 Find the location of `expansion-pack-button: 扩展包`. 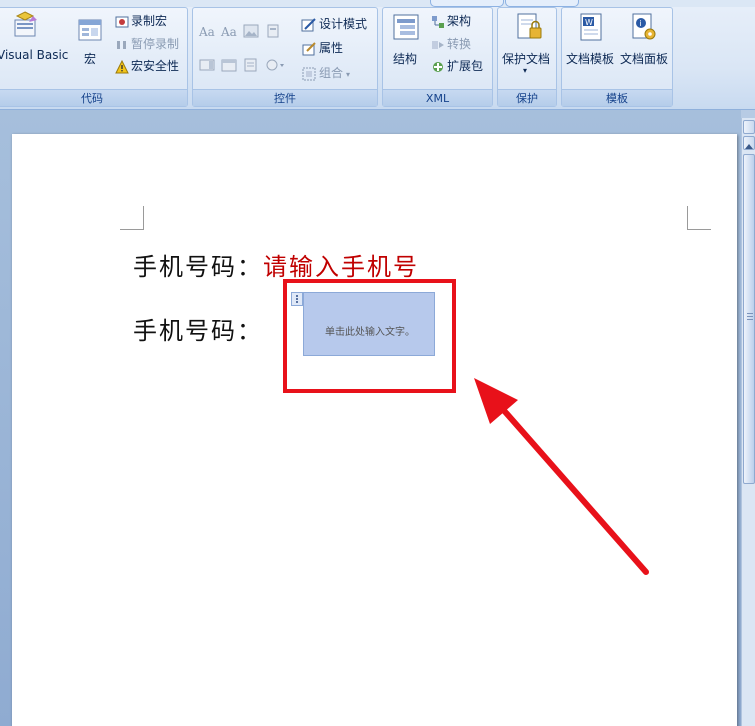

expansion-pack-button: 扩展包 is located at coordinates (457, 65).